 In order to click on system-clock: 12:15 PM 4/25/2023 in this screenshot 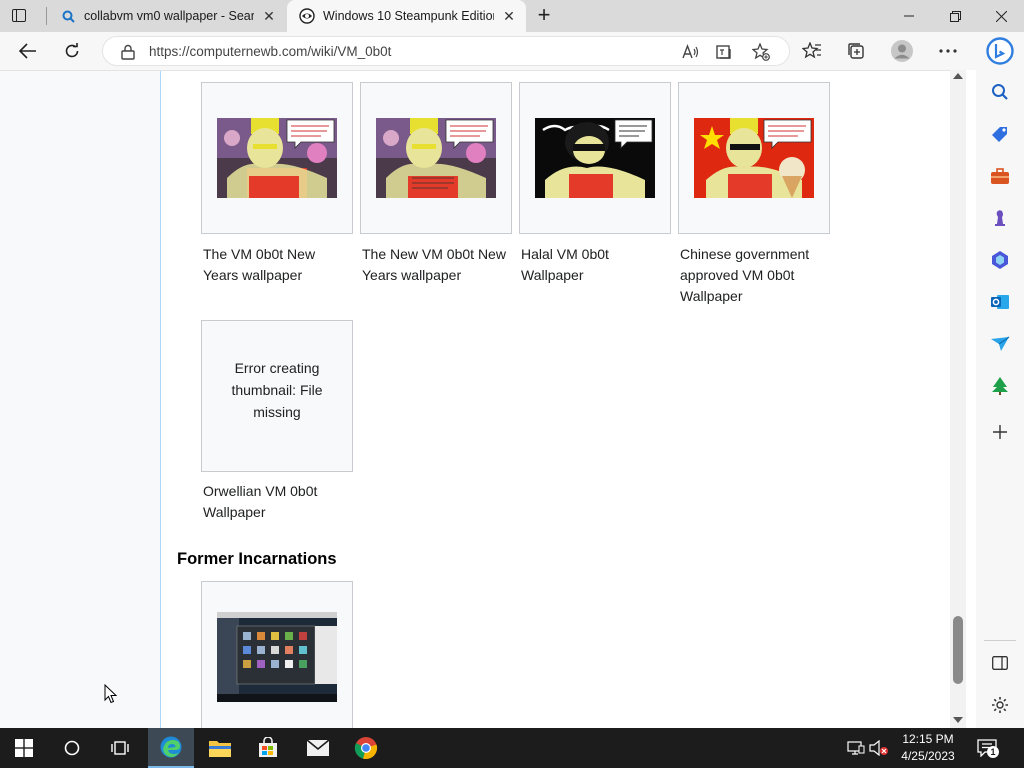, I will do `click(928, 748)`.